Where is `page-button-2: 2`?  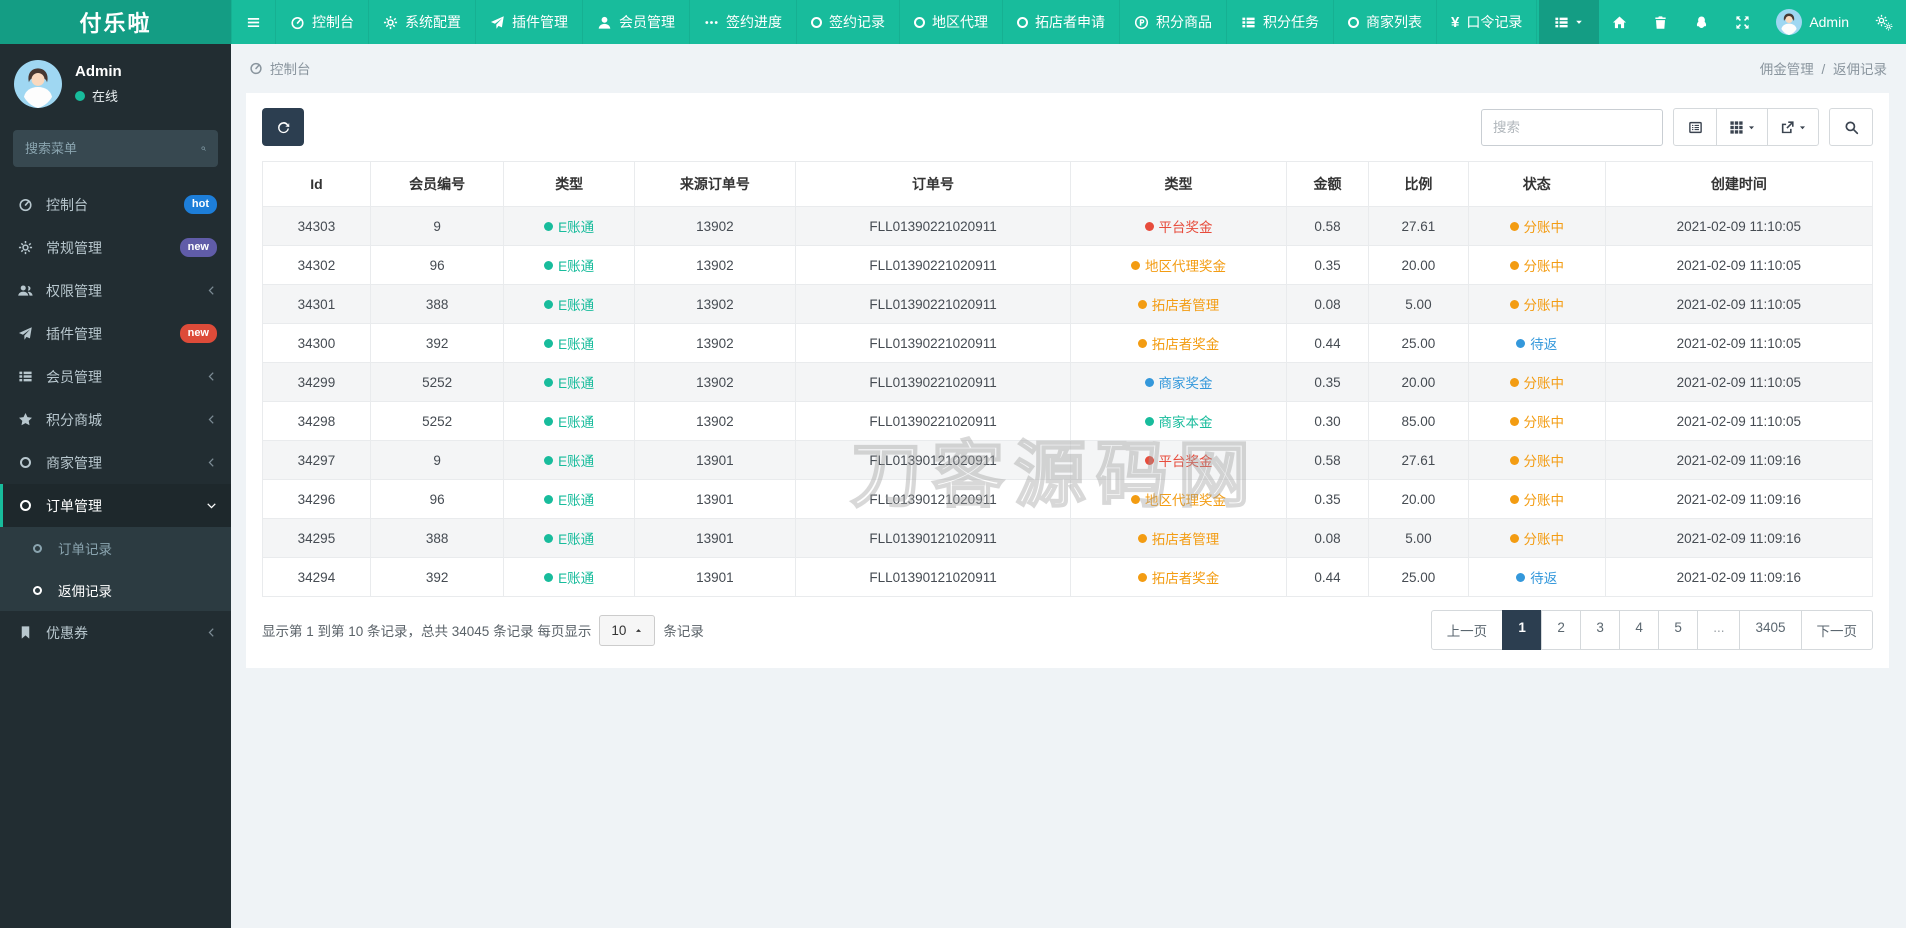 page-button-2: 2 is located at coordinates (1561, 630).